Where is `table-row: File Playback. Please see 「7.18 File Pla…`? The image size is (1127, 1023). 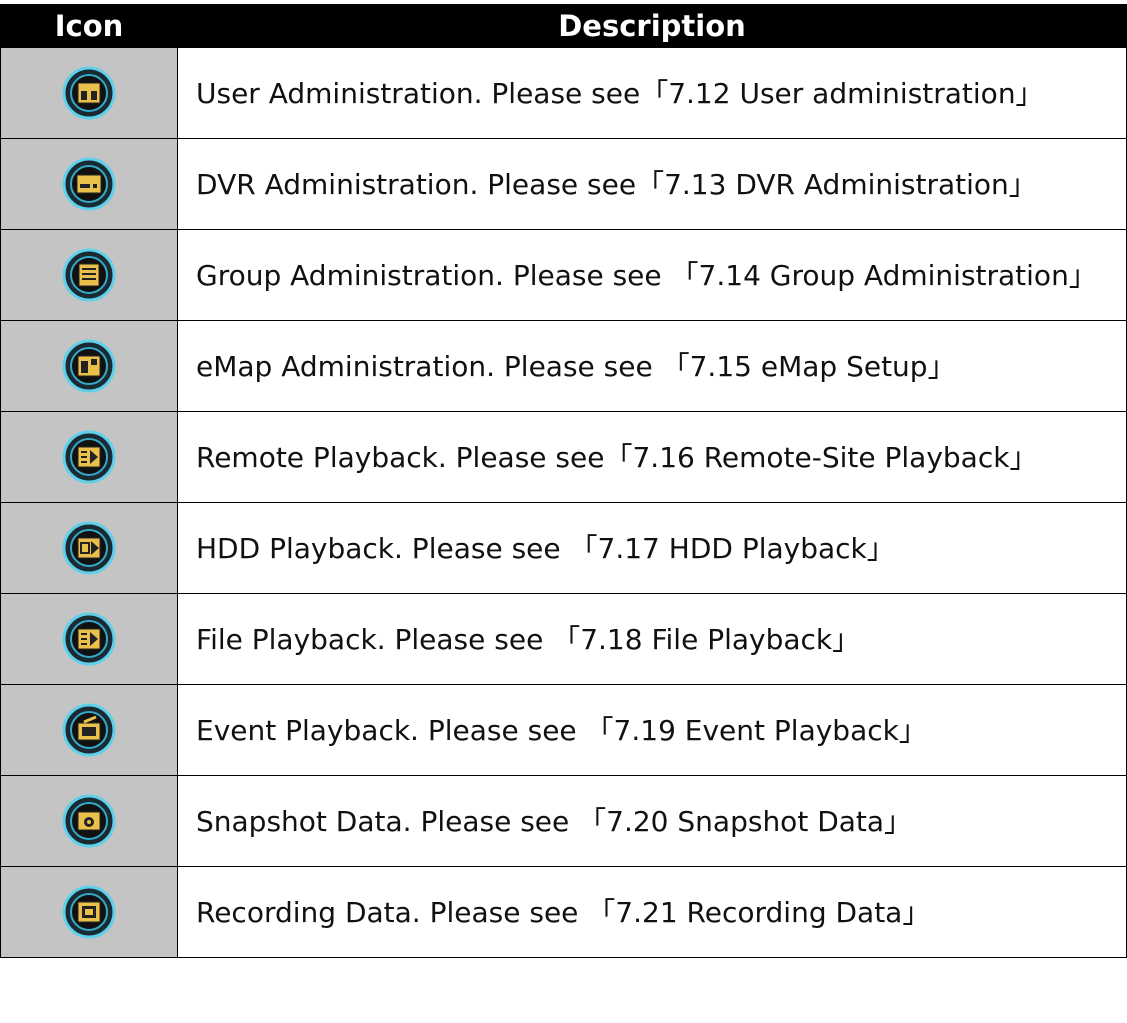 table-row: File Playback. Please see 「7.18 File Pla… is located at coordinates (563, 639).